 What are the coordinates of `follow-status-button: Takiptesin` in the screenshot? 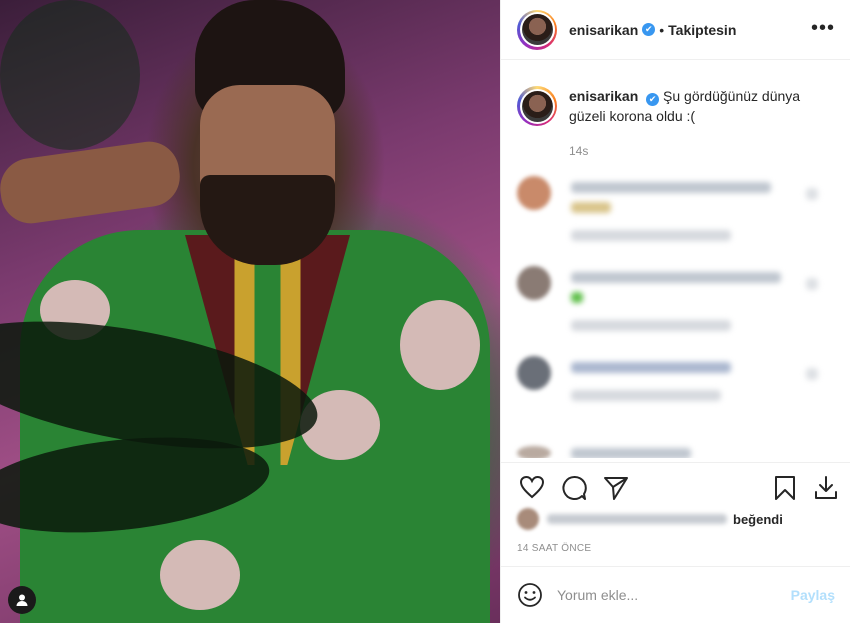 It's located at (702, 30).